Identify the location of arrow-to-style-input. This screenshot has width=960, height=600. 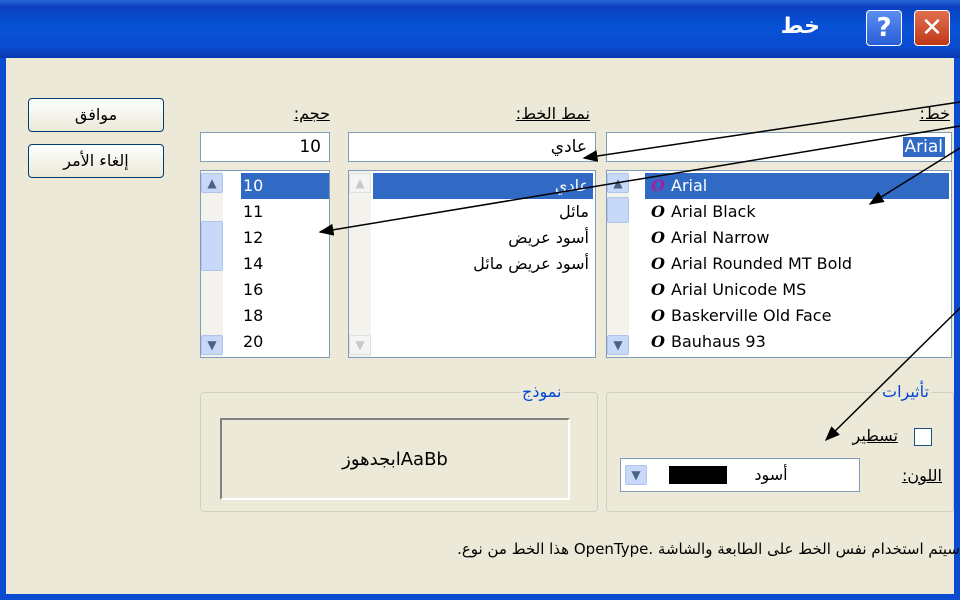
(771, 131).